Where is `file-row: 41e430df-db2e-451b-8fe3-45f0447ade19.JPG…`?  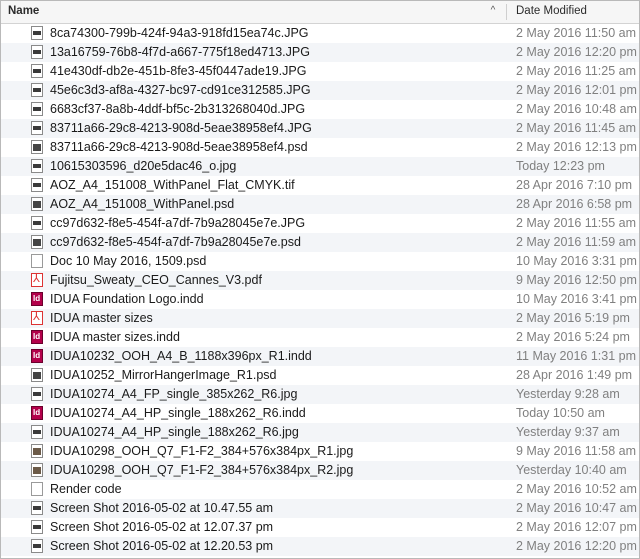
file-row: 41e430df-db2e-451b-8fe3-45f0447ade19.JPG… is located at coordinates (320, 71).